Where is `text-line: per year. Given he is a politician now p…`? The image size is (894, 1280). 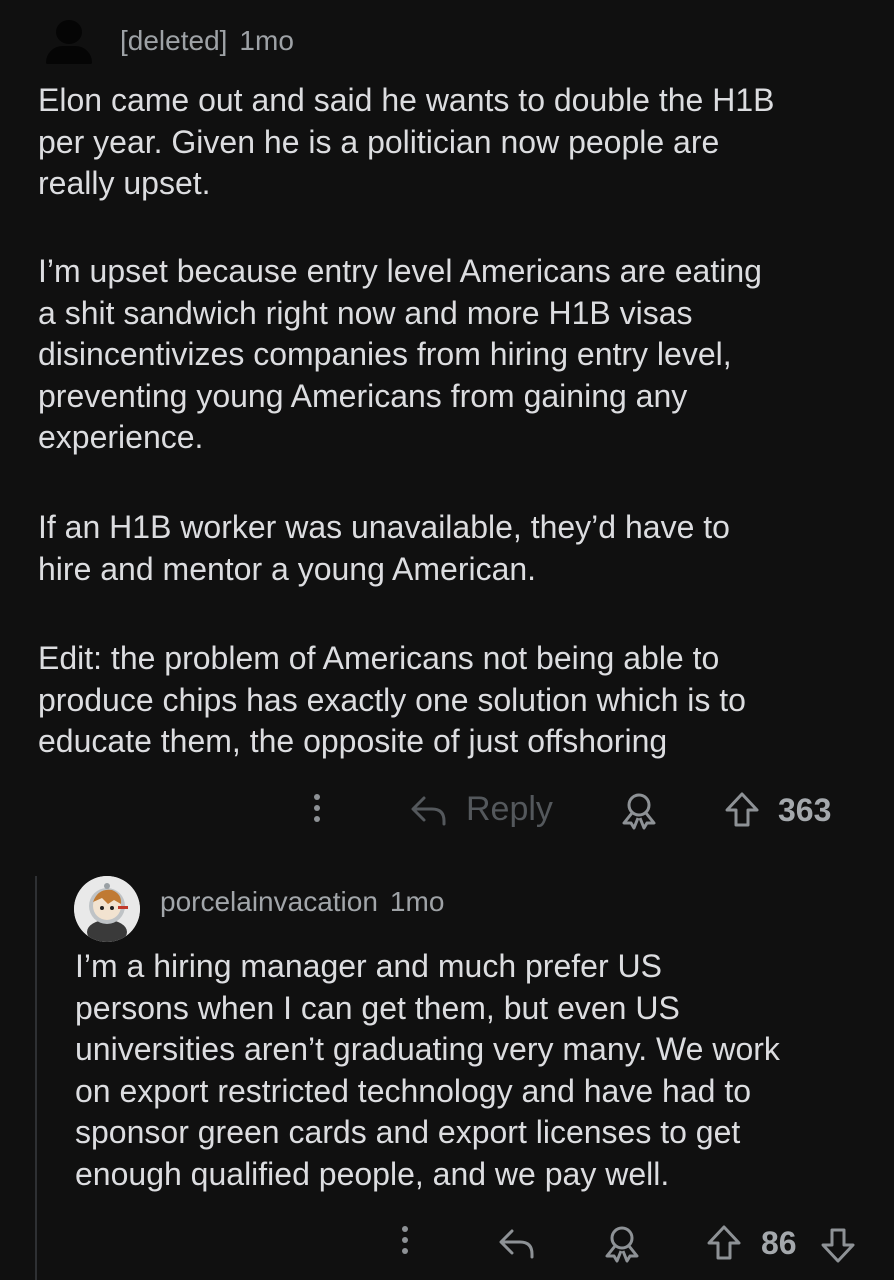 text-line: per year. Given he is a politician now p… is located at coordinates (379, 141).